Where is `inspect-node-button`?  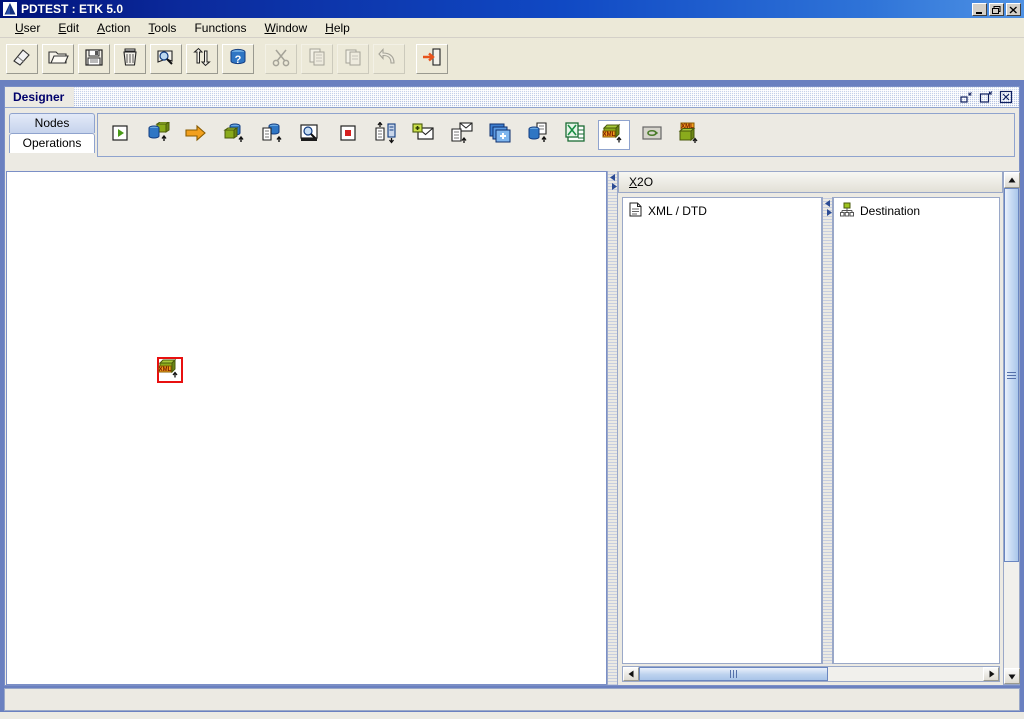 inspect-node-button is located at coordinates (310, 135).